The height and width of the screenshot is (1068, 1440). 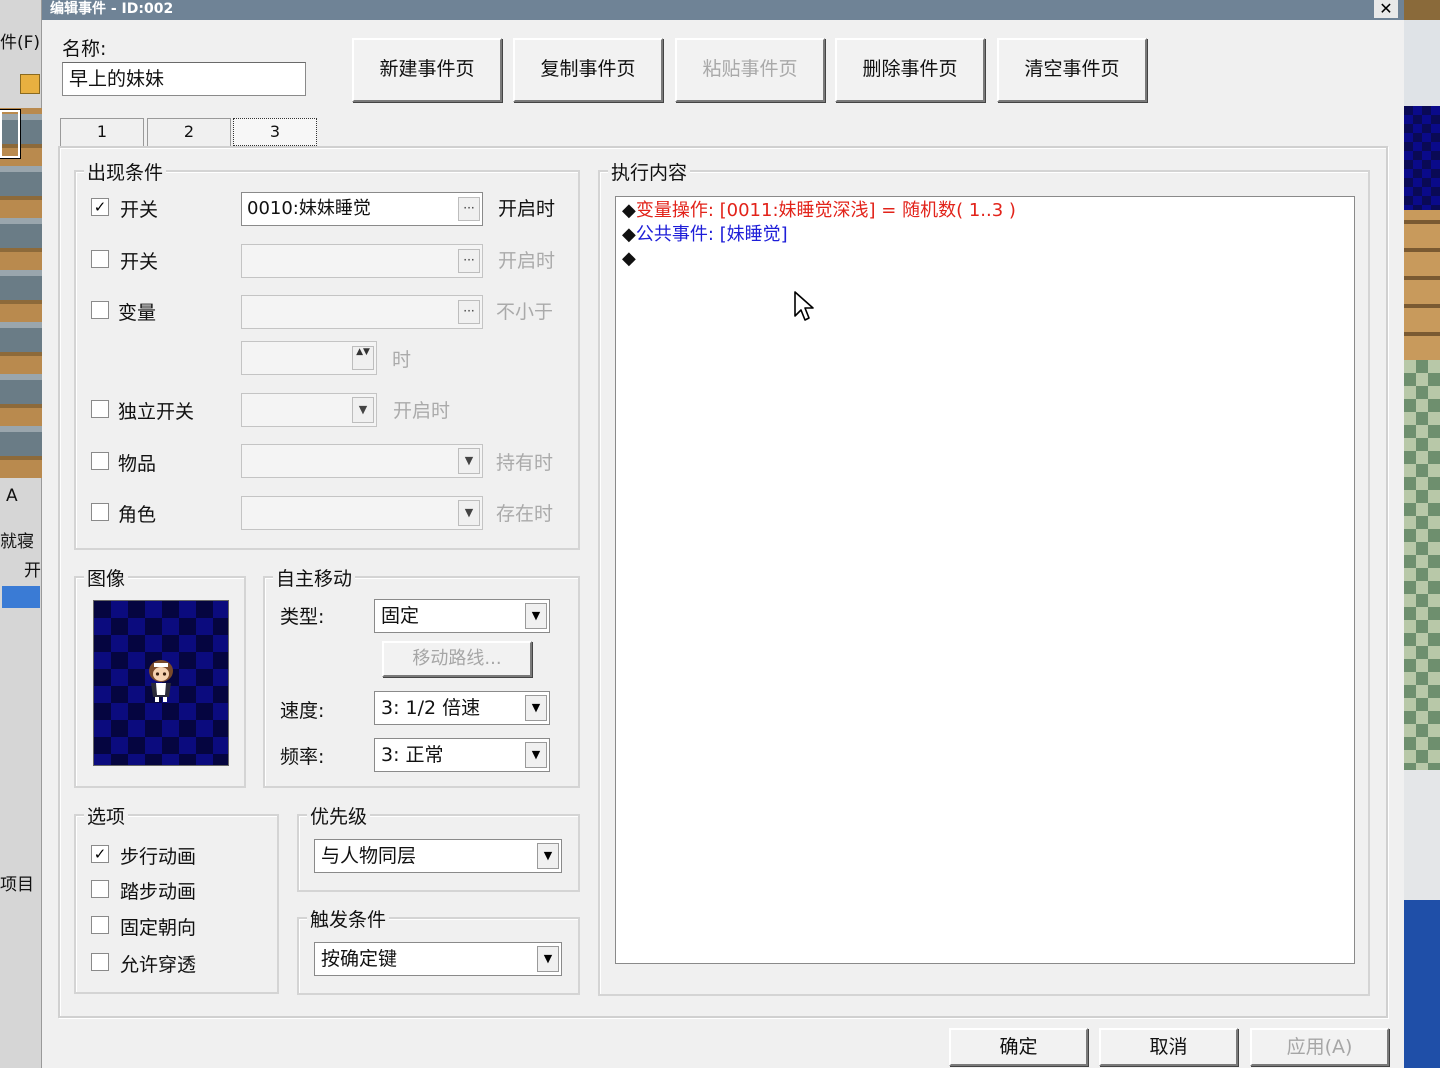 I want to click on spinner-icon: ▲▼, so click(x=363, y=358).